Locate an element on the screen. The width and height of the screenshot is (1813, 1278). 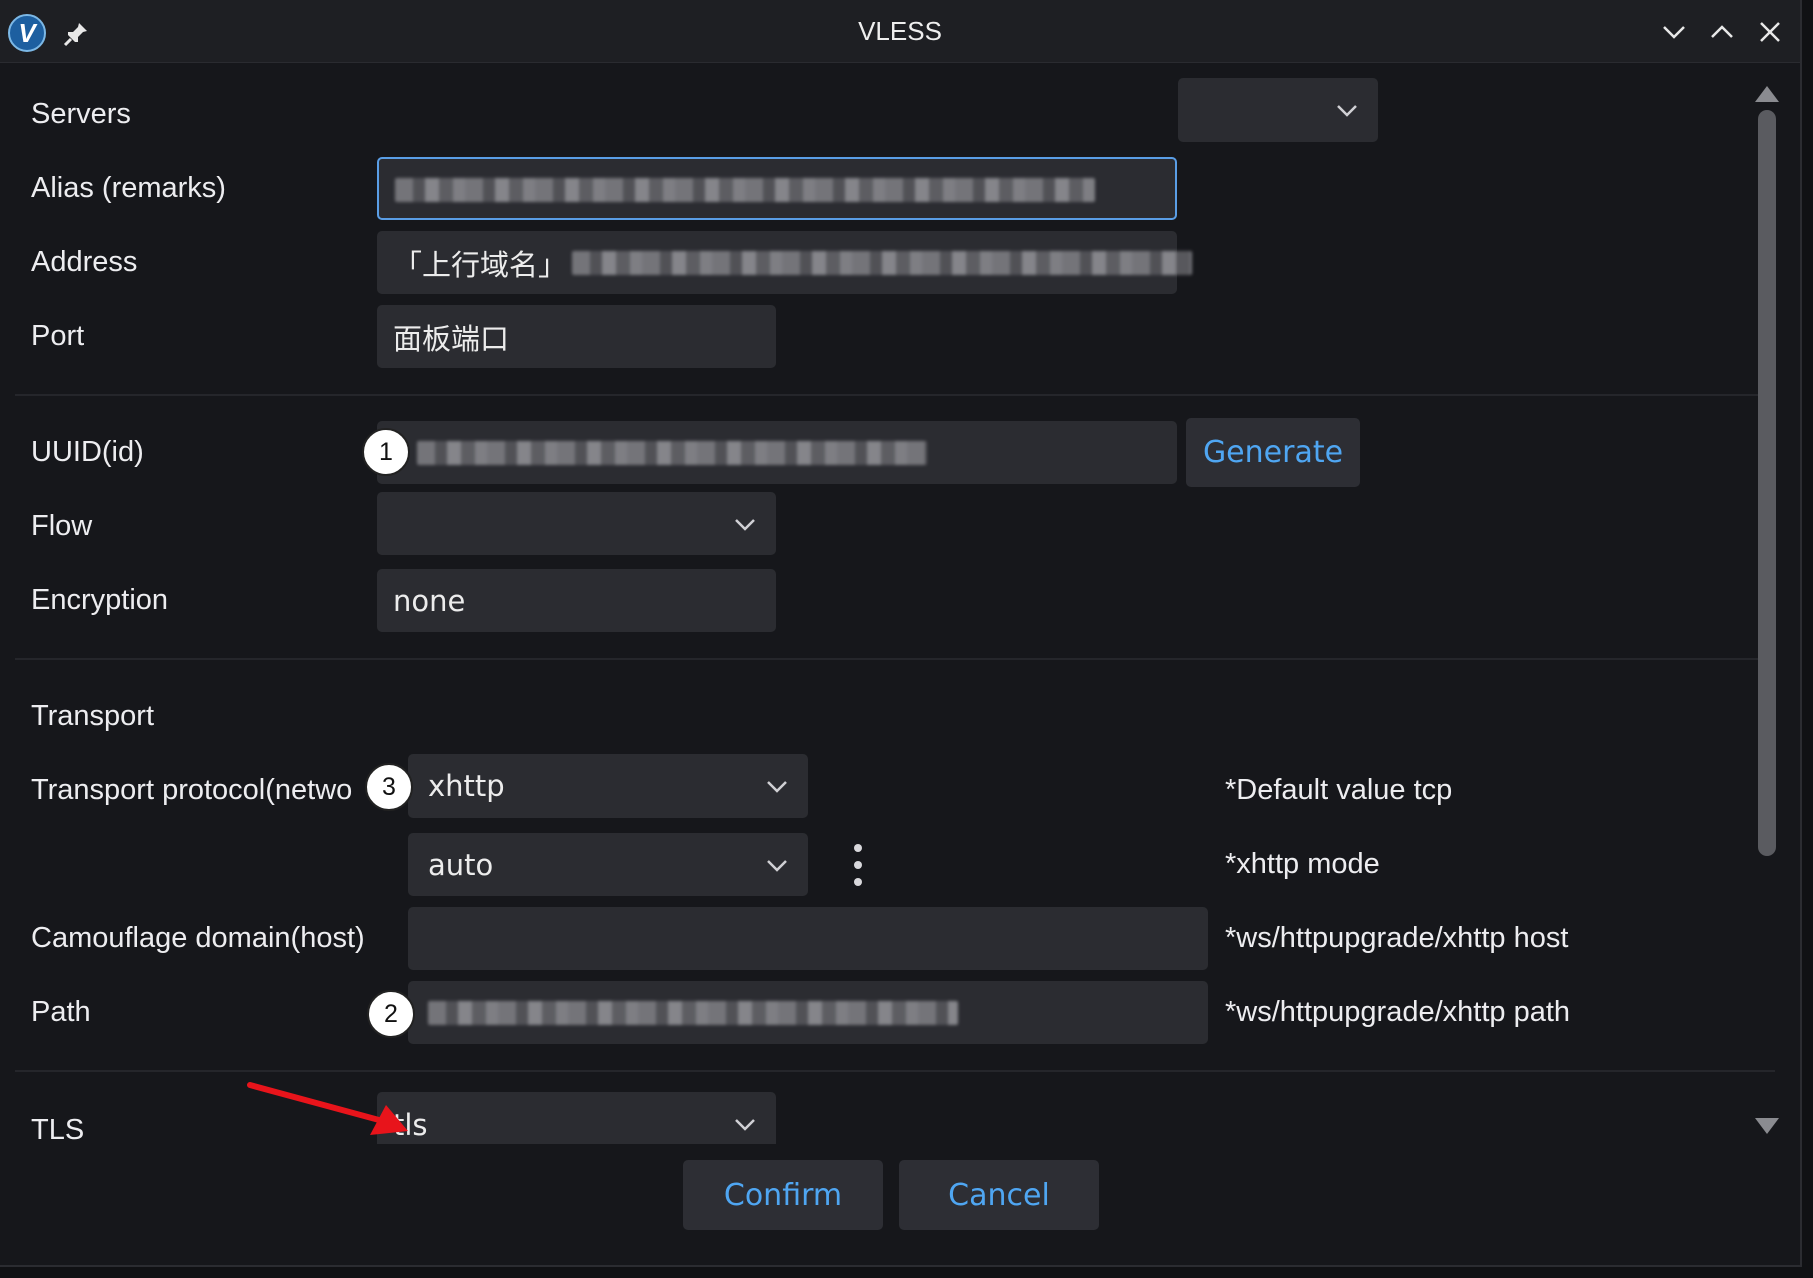
window-title: VLESS is located at coordinates (900, 31).